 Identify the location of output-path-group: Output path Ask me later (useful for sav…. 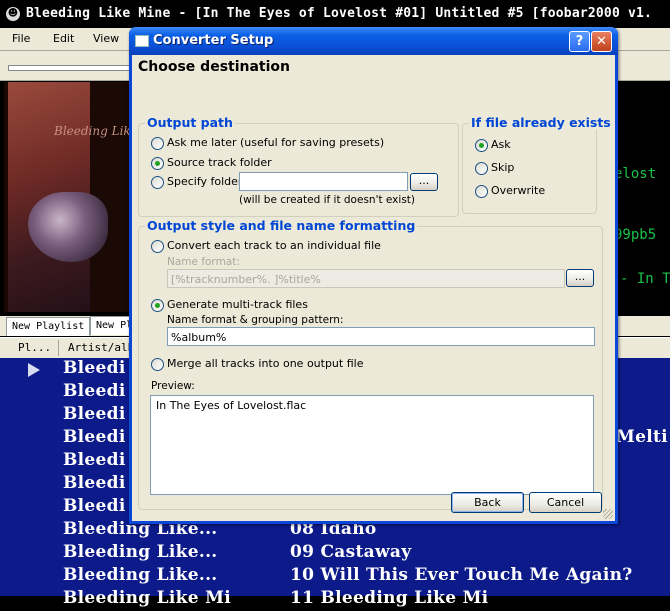
(298, 166).